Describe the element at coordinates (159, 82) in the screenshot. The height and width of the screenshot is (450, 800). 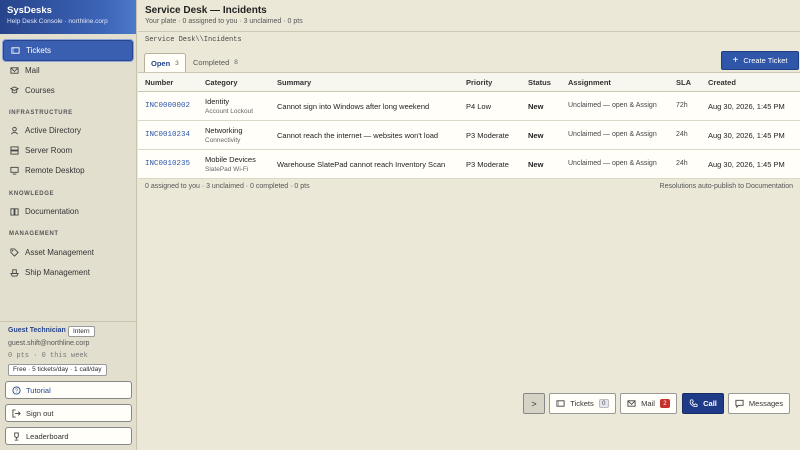
I see `column-header-number: Number` at that location.